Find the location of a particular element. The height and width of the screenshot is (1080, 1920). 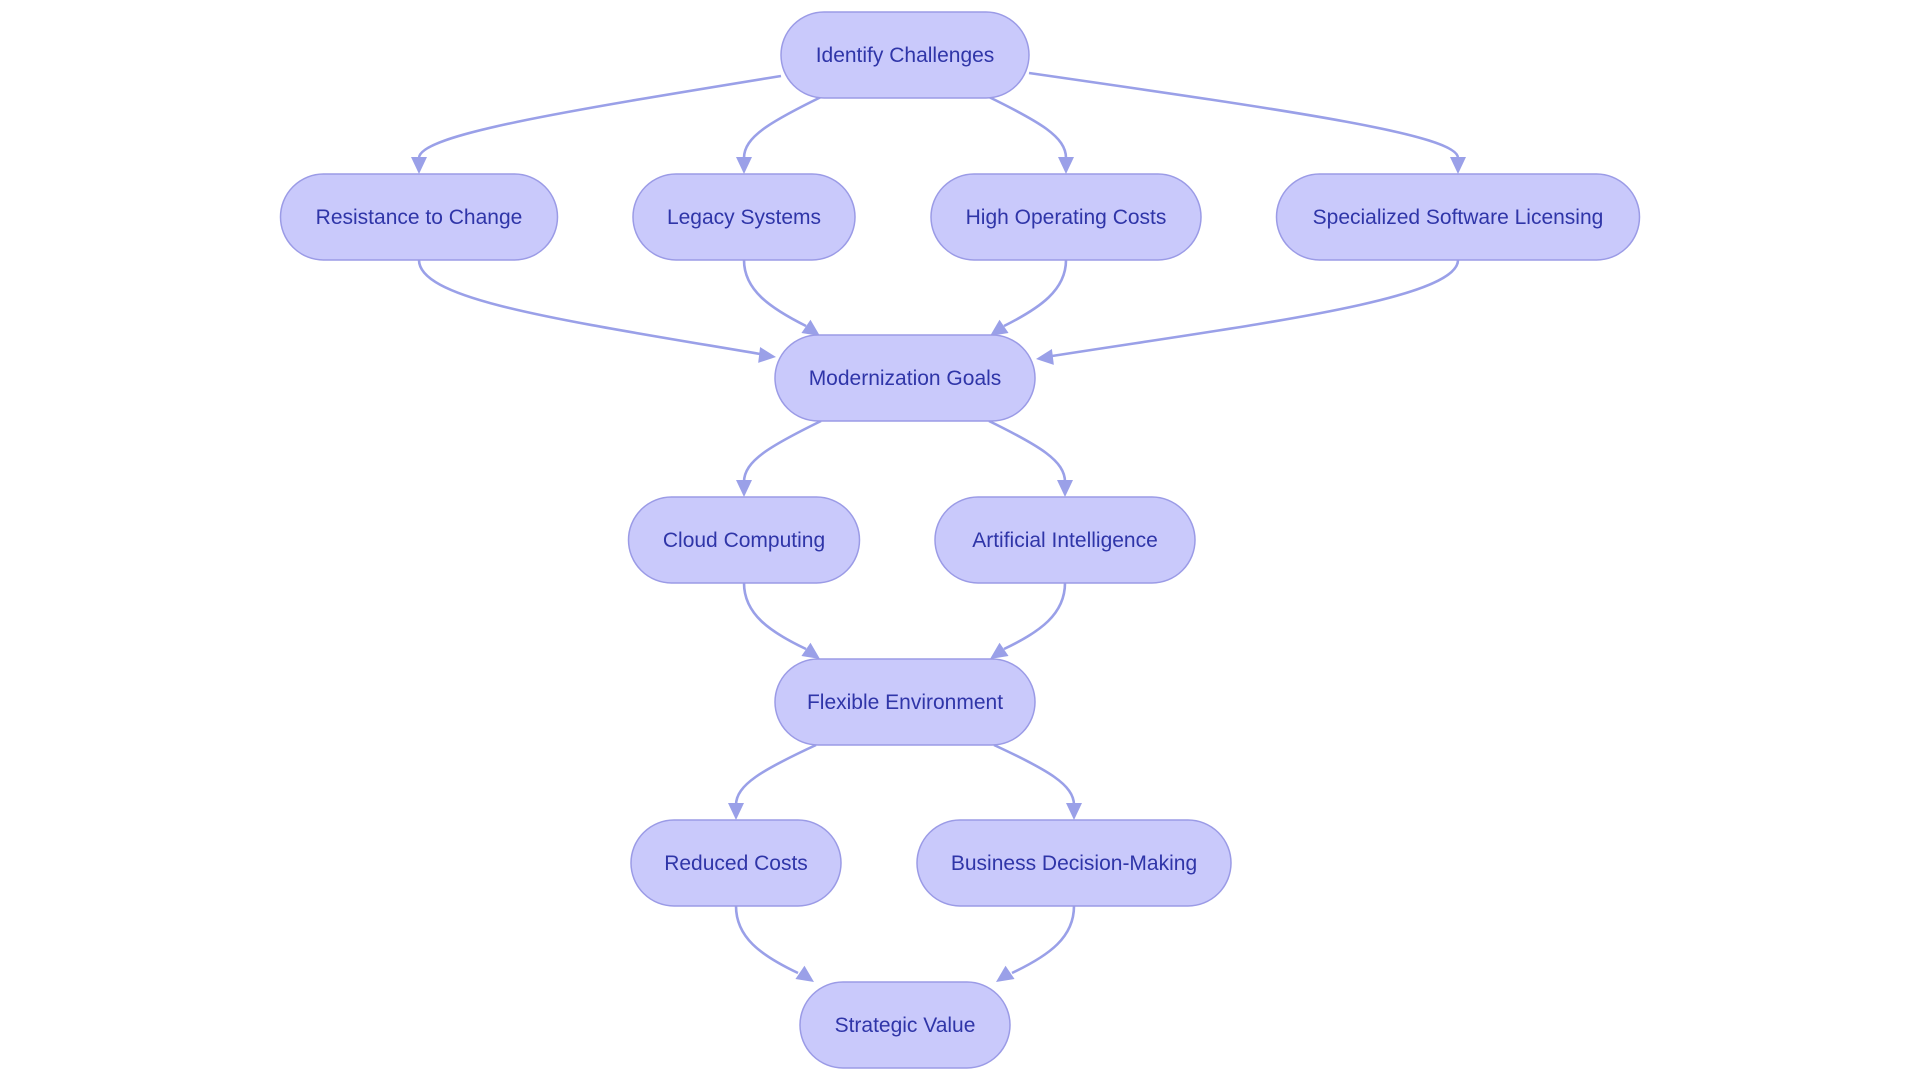

node-ai: Artificial Intelligence is located at coordinates (1065, 540).